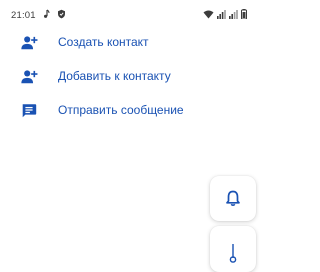 The image size is (320, 272). Describe the element at coordinates (244, 14) in the screenshot. I see `battery-icon` at that location.